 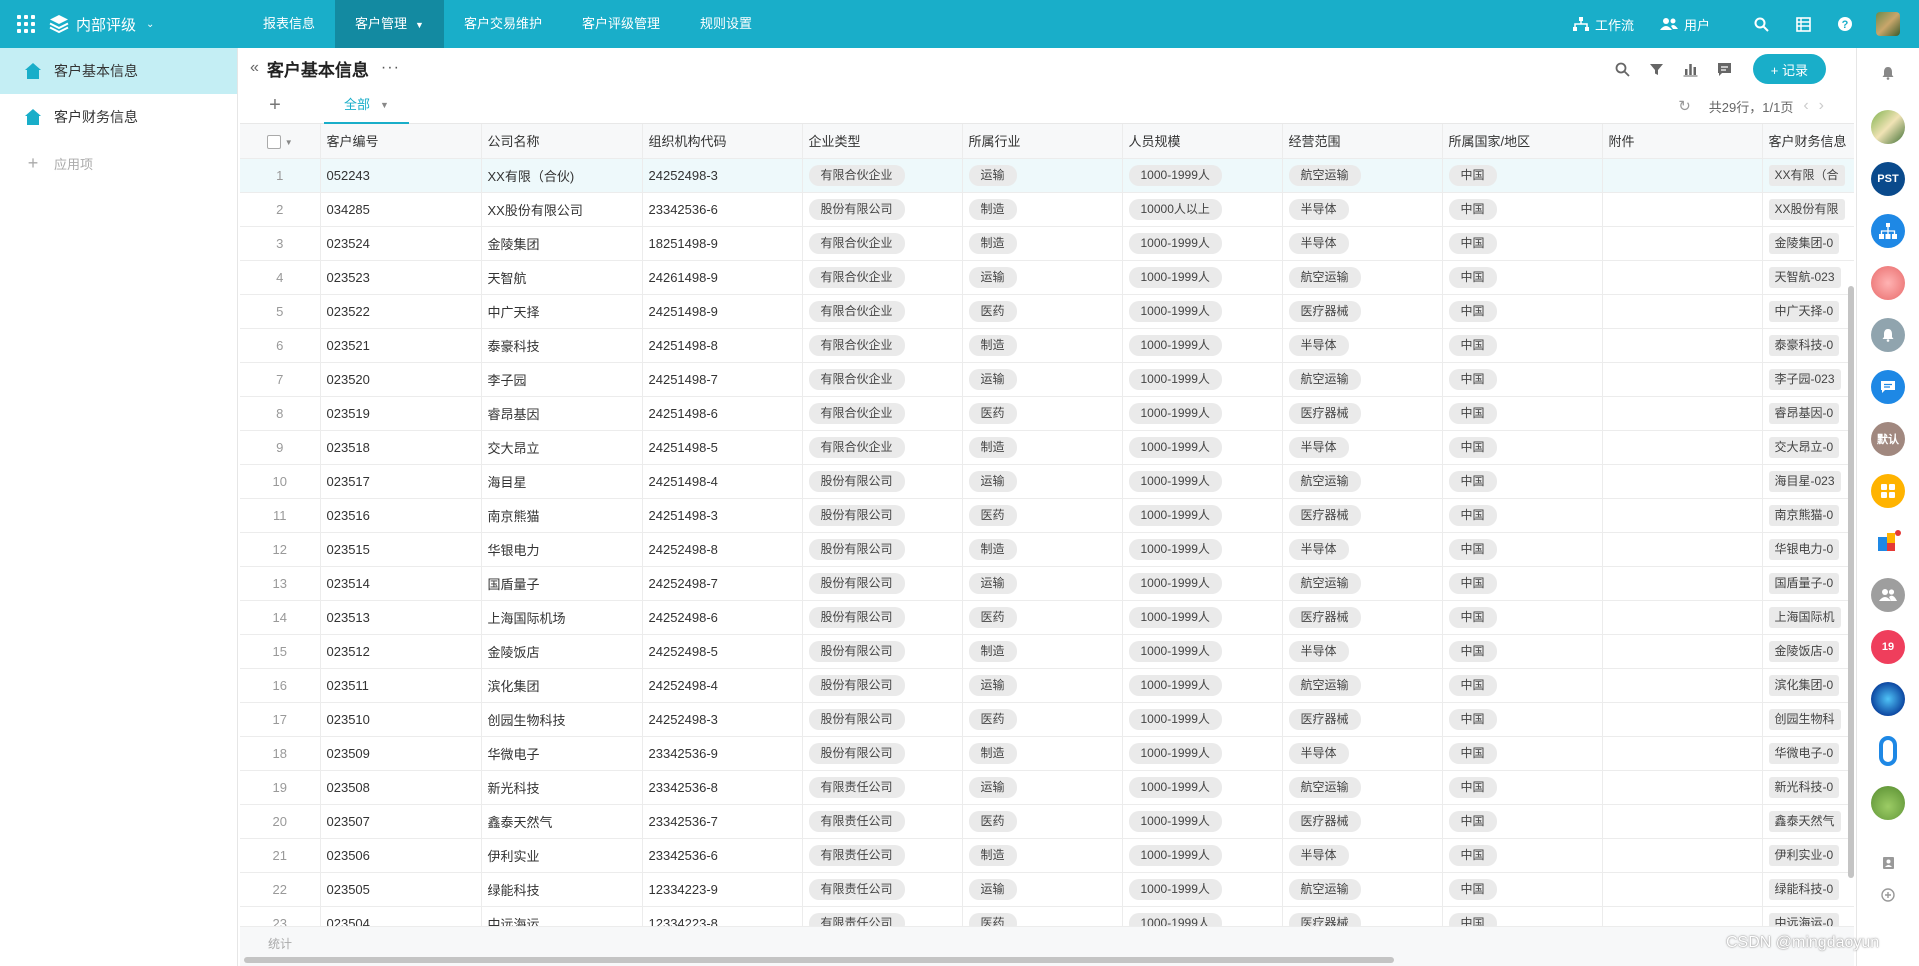 What do you see at coordinates (562, 413) in the screenshot?
I see `table-cell-name: 睿昂基因` at bounding box center [562, 413].